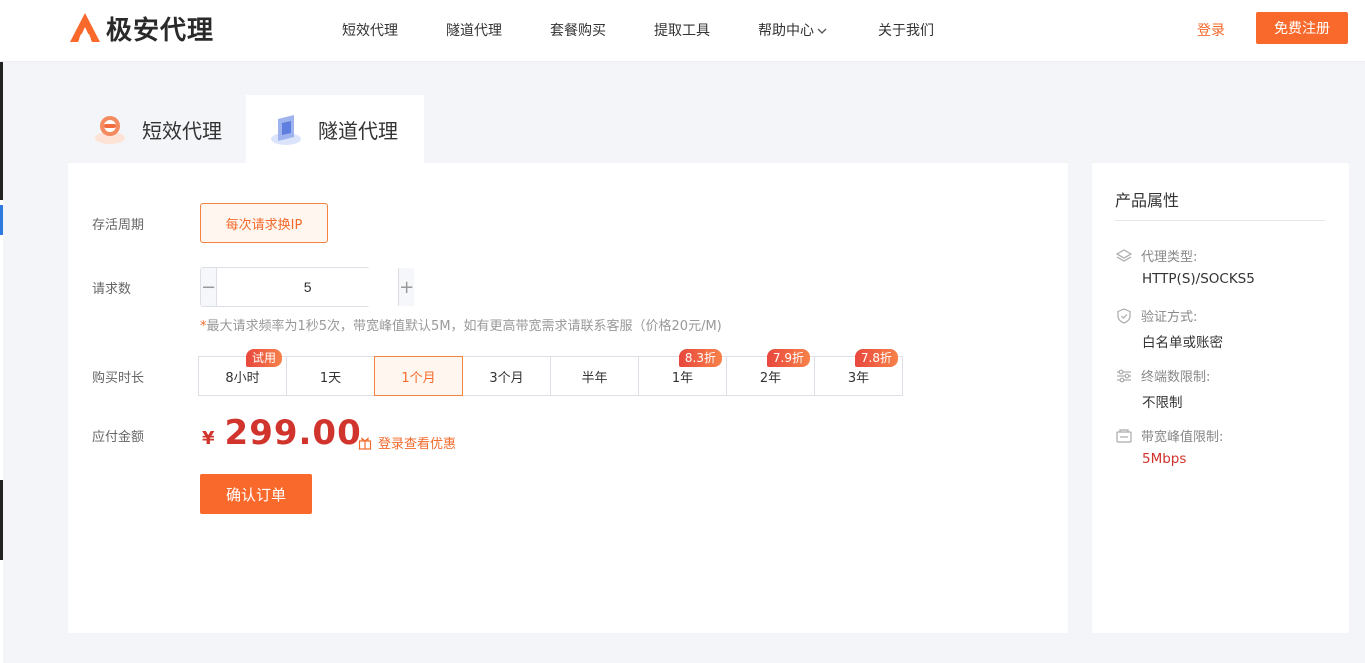 This screenshot has width=1365, height=663. I want to click on duration-option-3m: 3个月, so click(506, 376).